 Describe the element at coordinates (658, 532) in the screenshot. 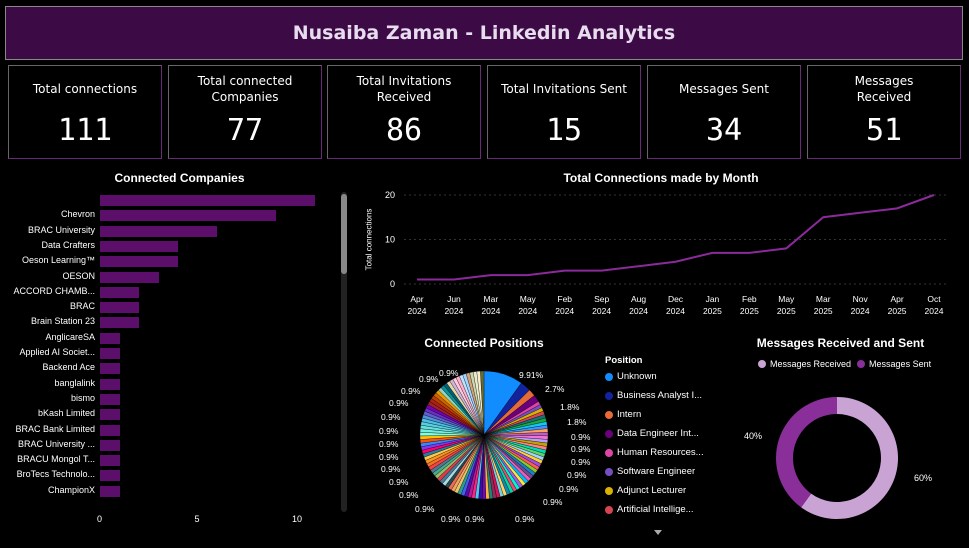

I see `legend-scroll-down-icon` at that location.